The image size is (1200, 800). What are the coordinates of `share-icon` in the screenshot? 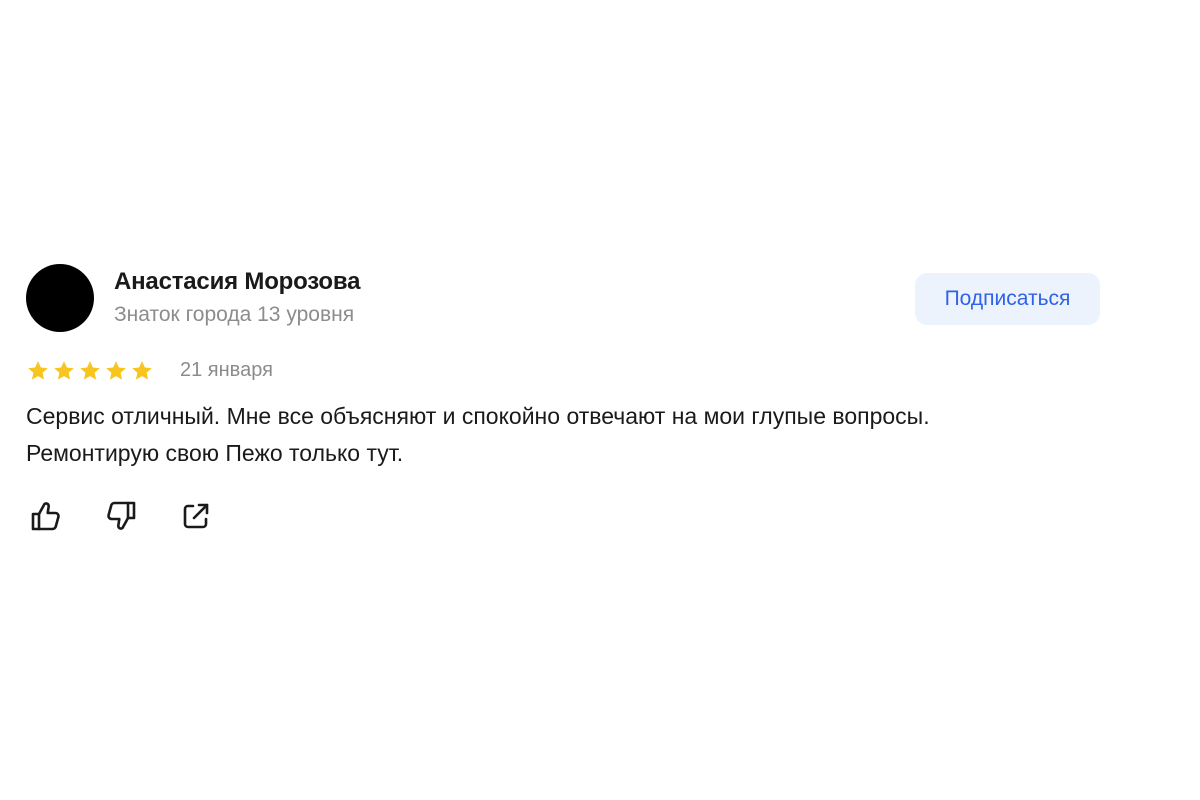 It's located at (196, 516).